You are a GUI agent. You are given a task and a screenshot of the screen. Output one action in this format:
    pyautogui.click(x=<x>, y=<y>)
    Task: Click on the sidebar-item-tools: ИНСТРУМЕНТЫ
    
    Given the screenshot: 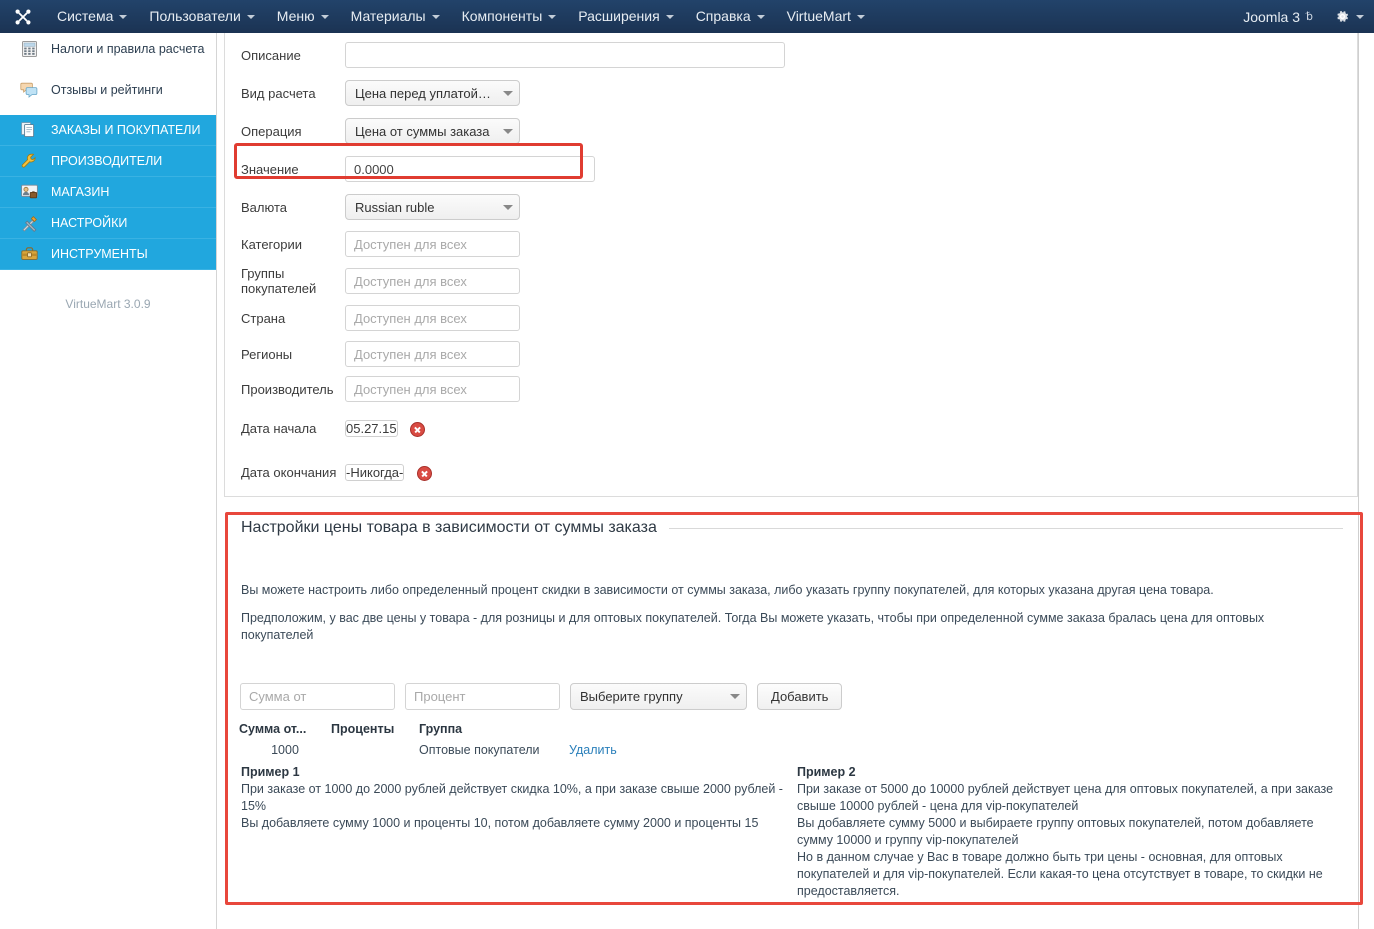 What is the action you would take?
    pyautogui.click(x=108, y=254)
    